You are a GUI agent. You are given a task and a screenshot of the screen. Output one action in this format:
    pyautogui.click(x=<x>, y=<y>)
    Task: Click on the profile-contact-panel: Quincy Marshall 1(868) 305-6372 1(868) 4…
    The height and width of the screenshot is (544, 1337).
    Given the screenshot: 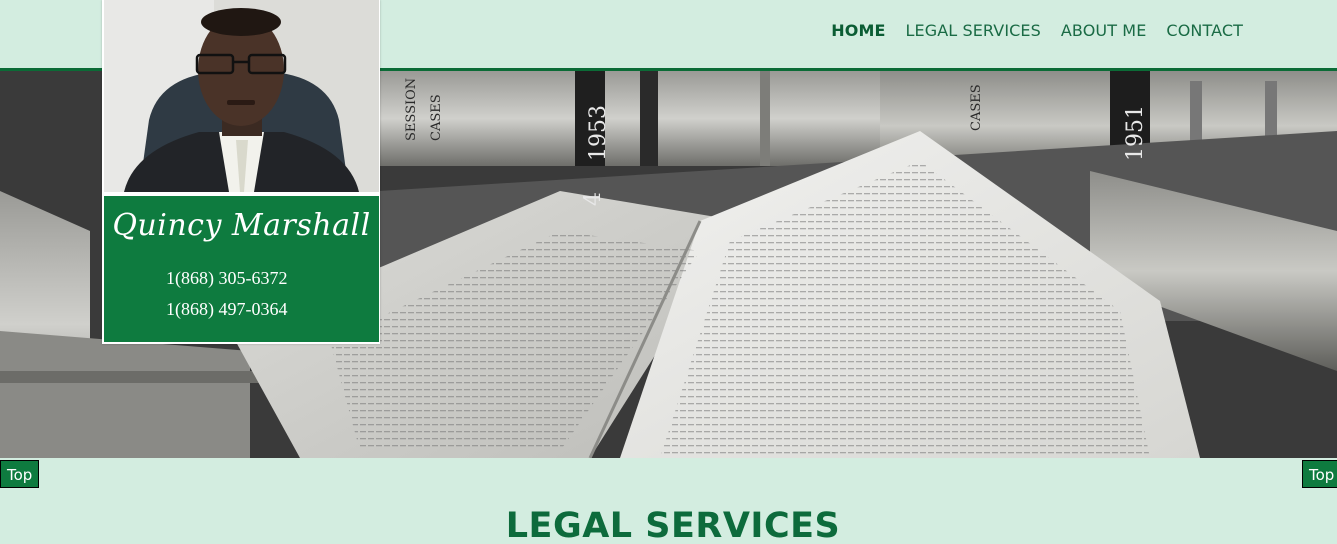 What is the action you would take?
    pyautogui.click(x=241, y=269)
    